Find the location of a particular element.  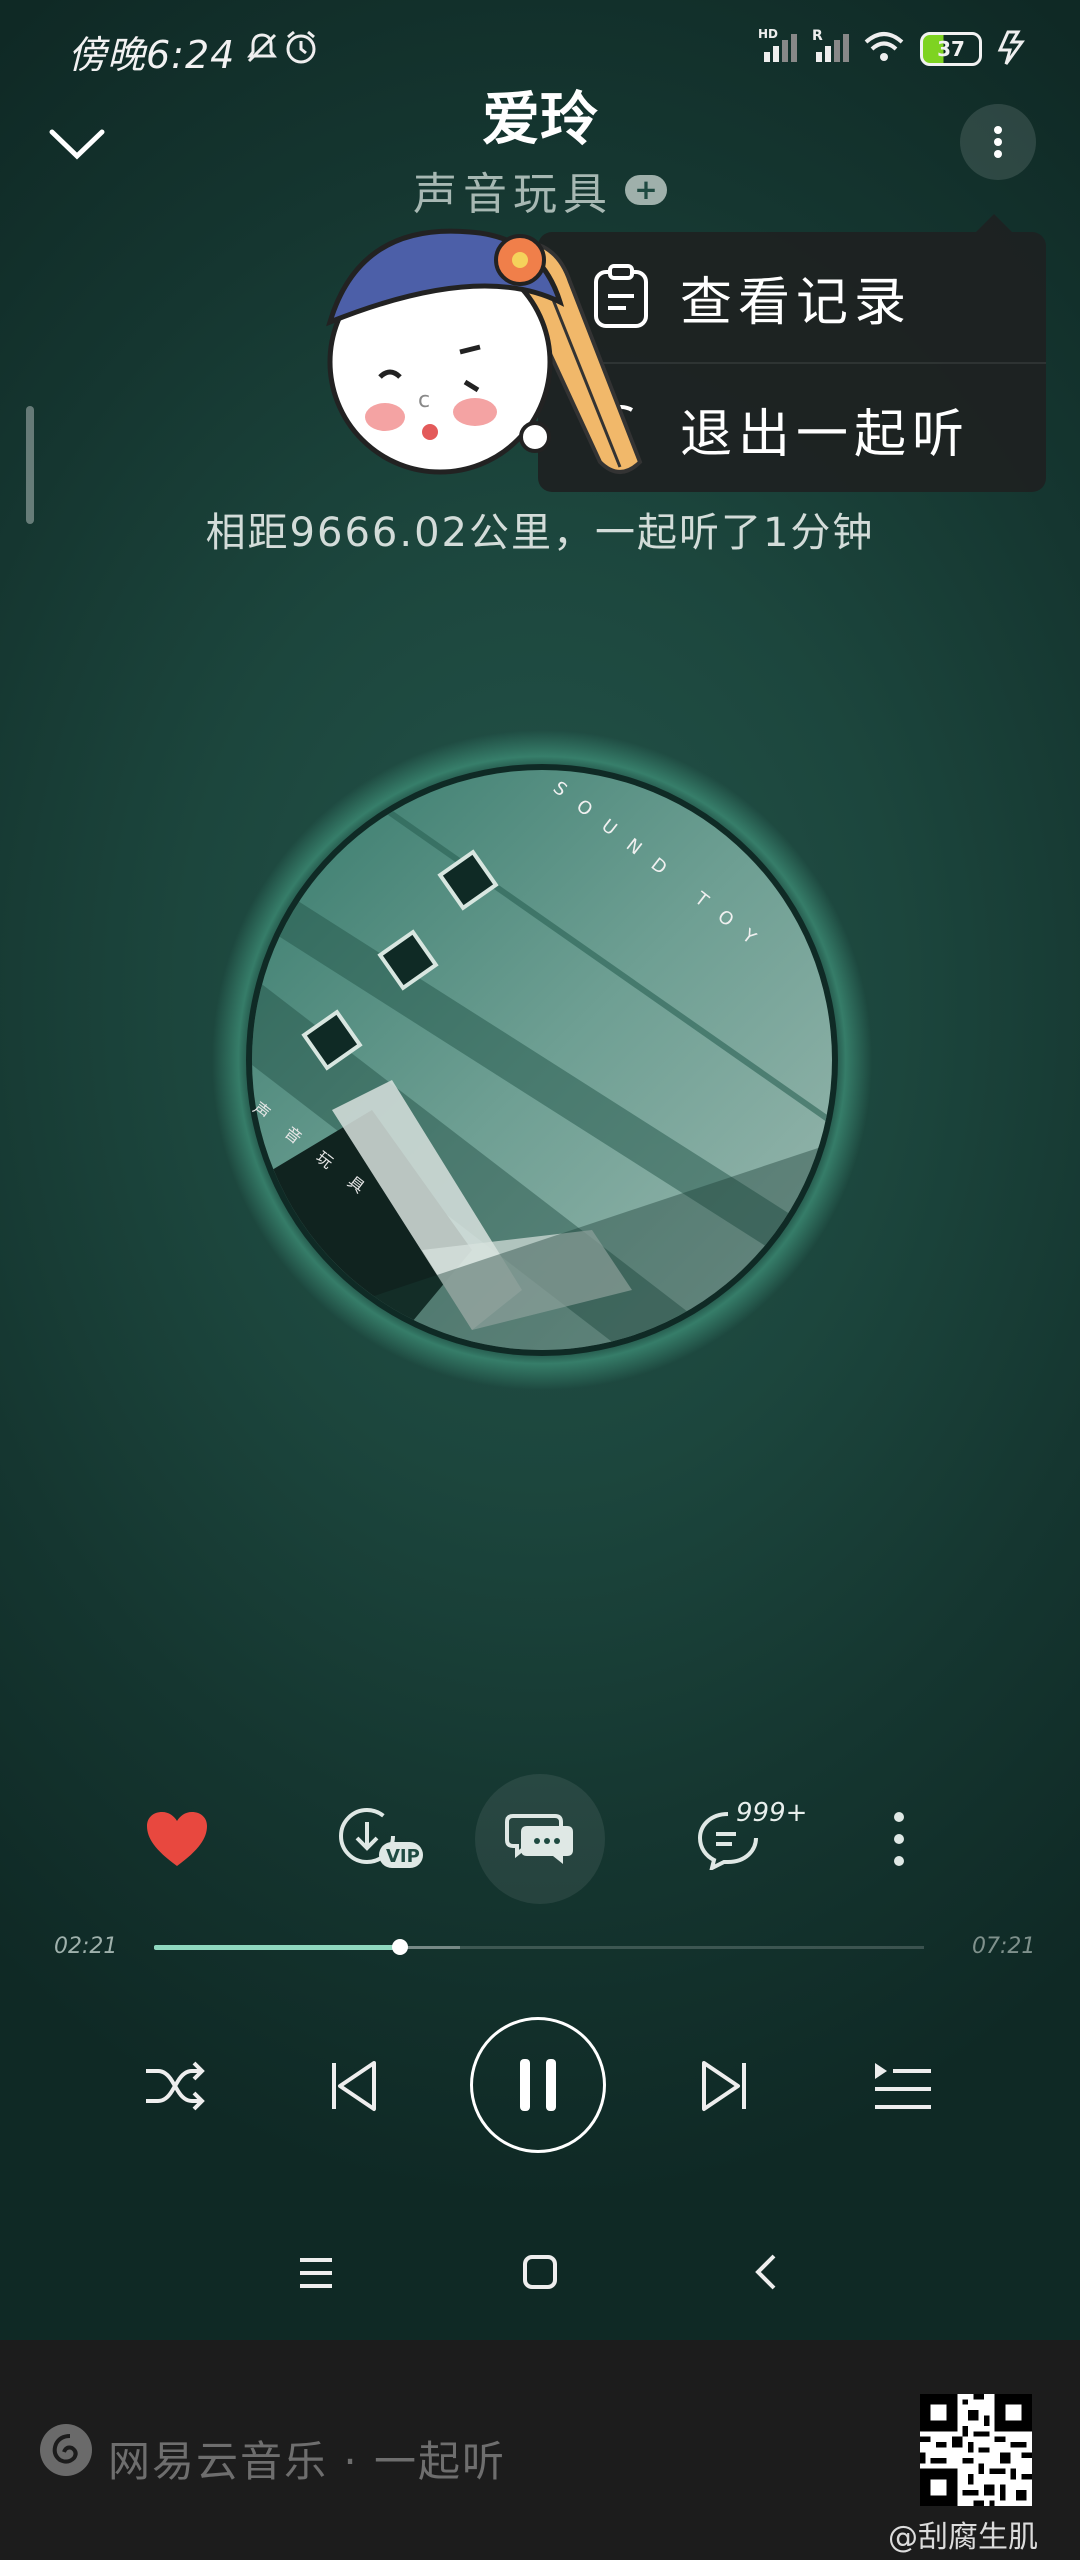

shuffle-icon is located at coordinates (175, 2086).